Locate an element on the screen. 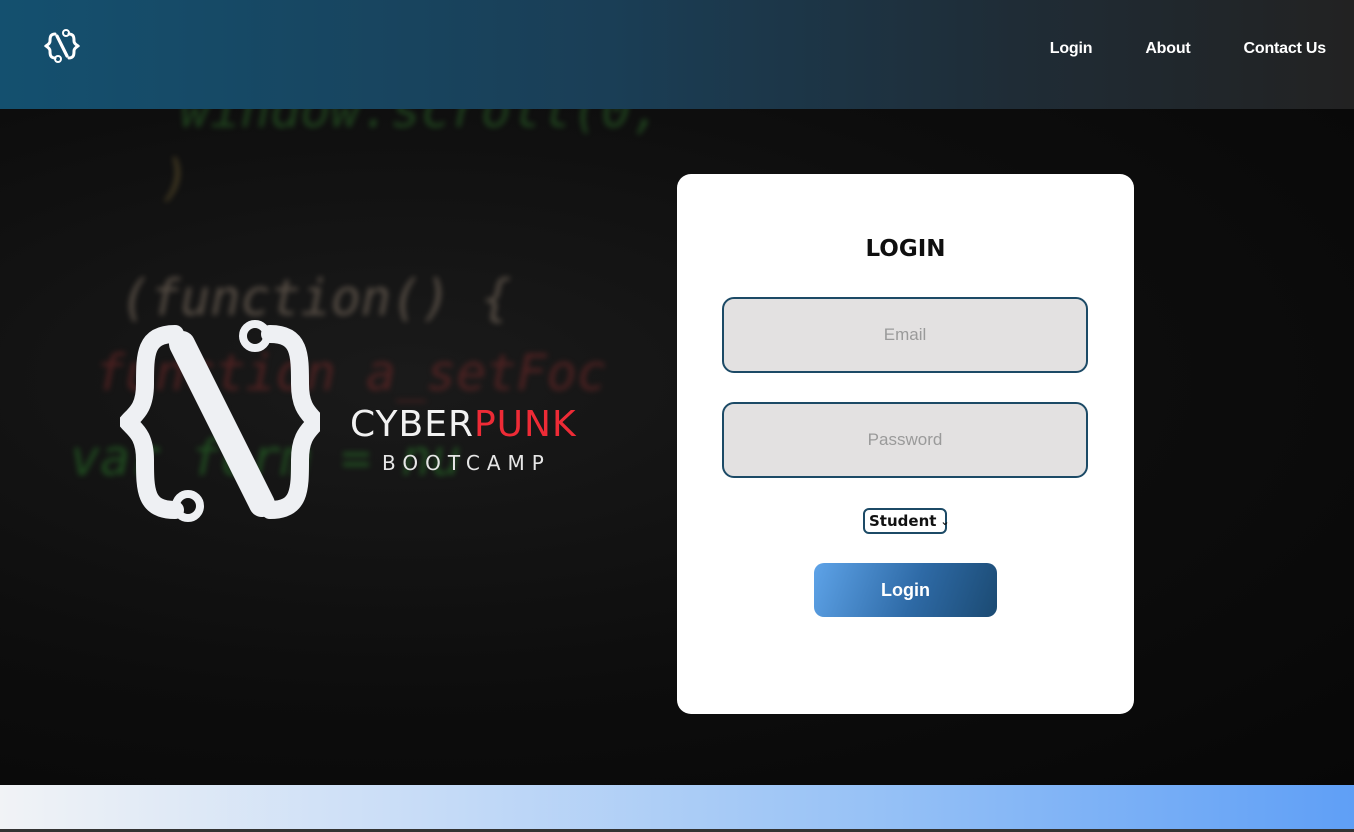 The height and width of the screenshot is (832, 1354). nav-links: Login About Contact Us is located at coordinates (1161, 49).